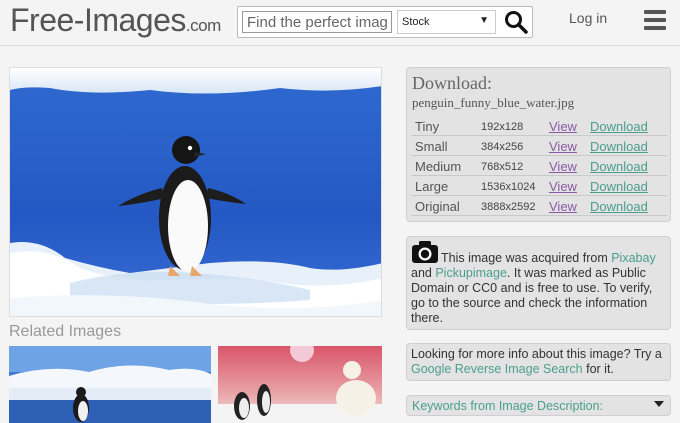 This screenshot has width=680, height=423. What do you see at coordinates (431, 146) in the screenshot?
I see `size-name: Small` at bounding box center [431, 146].